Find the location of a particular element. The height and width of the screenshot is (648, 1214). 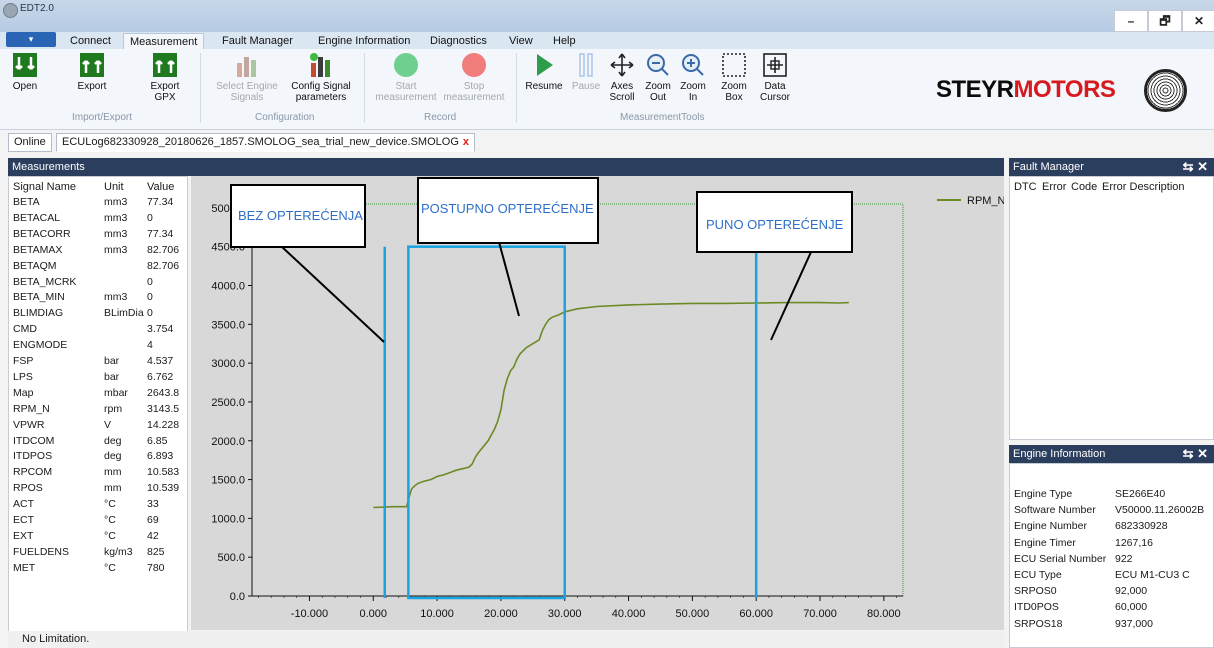

table-row: Map mbar 2643.8 is located at coordinates (98, 395).